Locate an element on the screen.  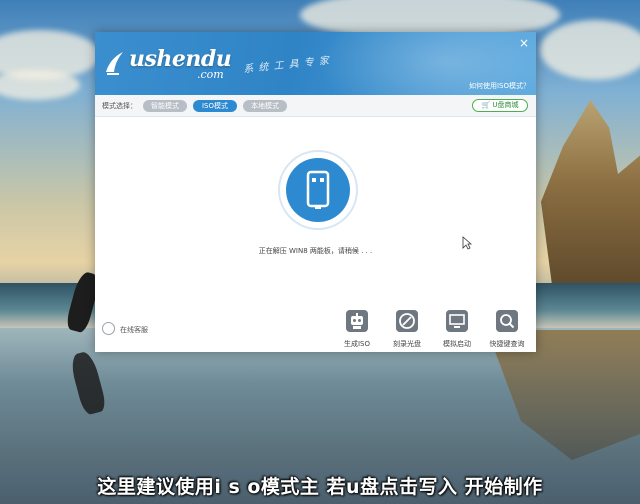
burn-disc-label: 刻录光盘 is located at coordinates (407, 344).